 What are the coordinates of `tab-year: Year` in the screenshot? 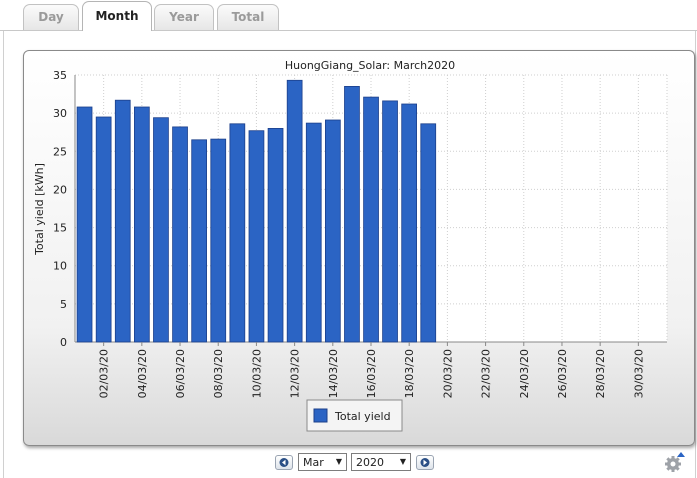 It's located at (184, 17).